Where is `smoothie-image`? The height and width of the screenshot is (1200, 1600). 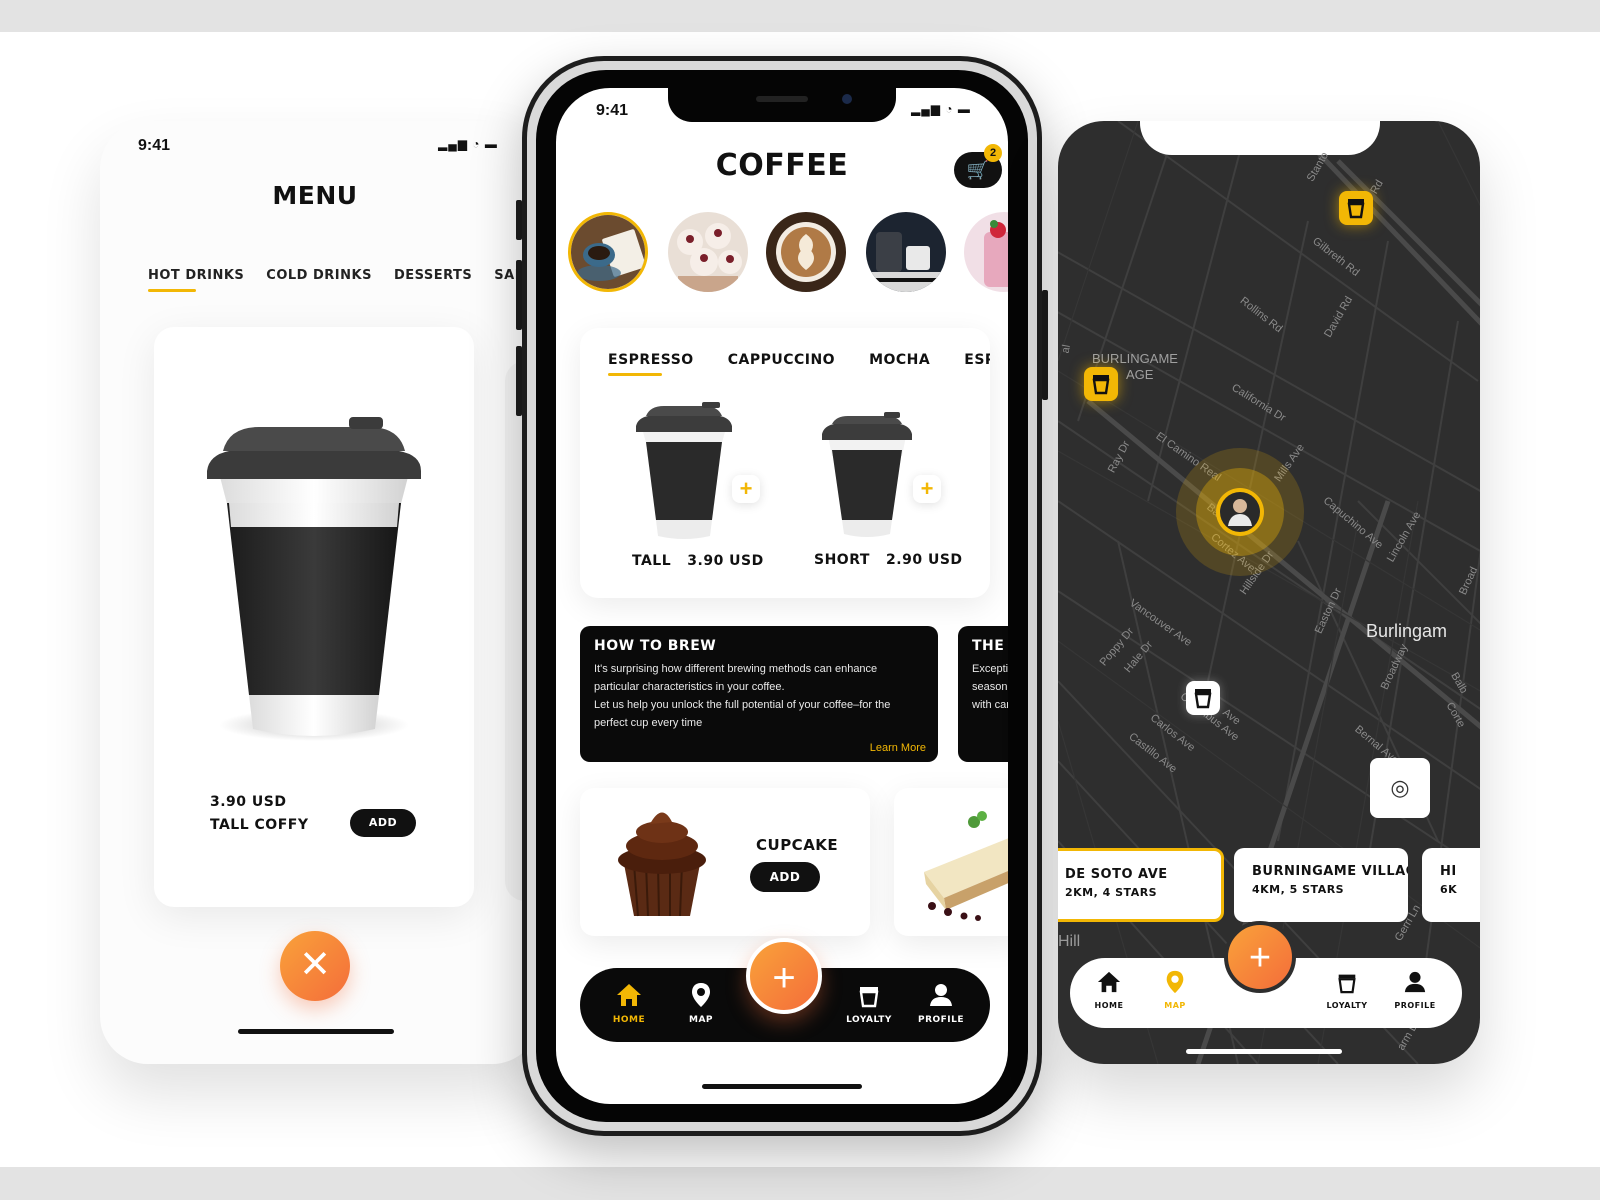
smoothie-image is located at coordinates (986, 252).